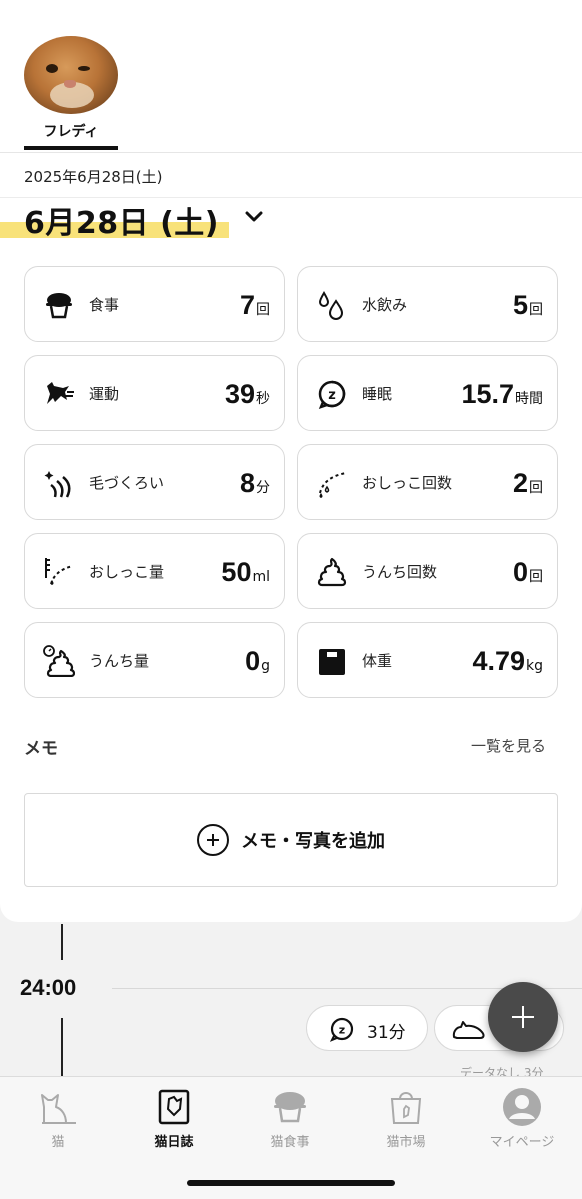 Image resolution: width=582 pixels, height=1199 pixels. What do you see at coordinates (332, 572) in the screenshot?
I see `poop-count-icon` at bounding box center [332, 572].